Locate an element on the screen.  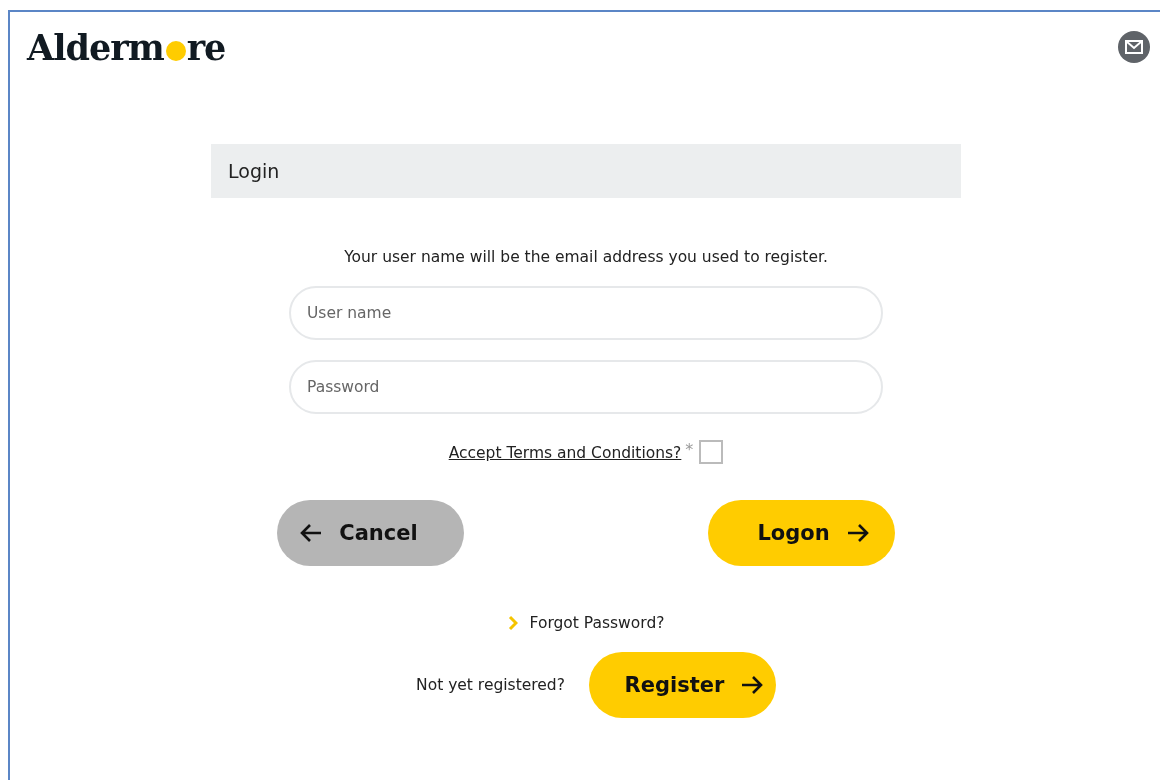
chevron-icon is located at coordinates (512, 623).